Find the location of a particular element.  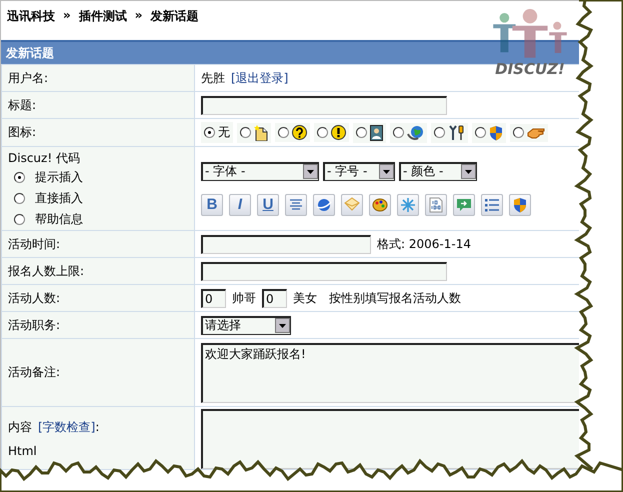

binary-document-button is located at coordinates (436, 205).